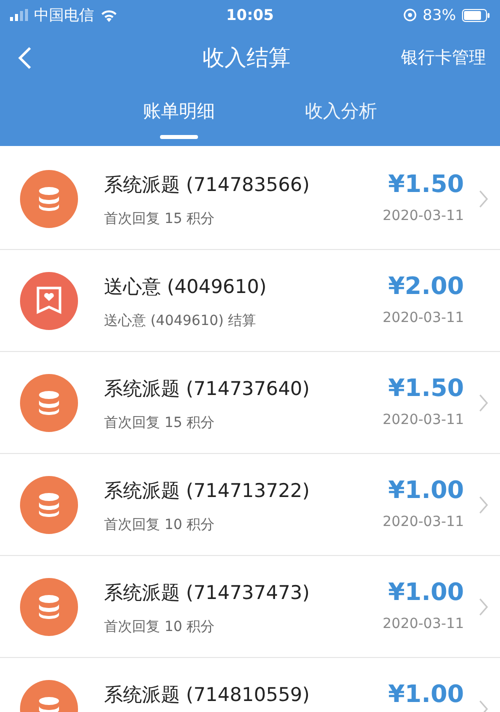 Image resolution: width=500 pixels, height=712 pixels. Describe the element at coordinates (426, 286) in the screenshot. I see `amount-label: ¥2.00` at that location.